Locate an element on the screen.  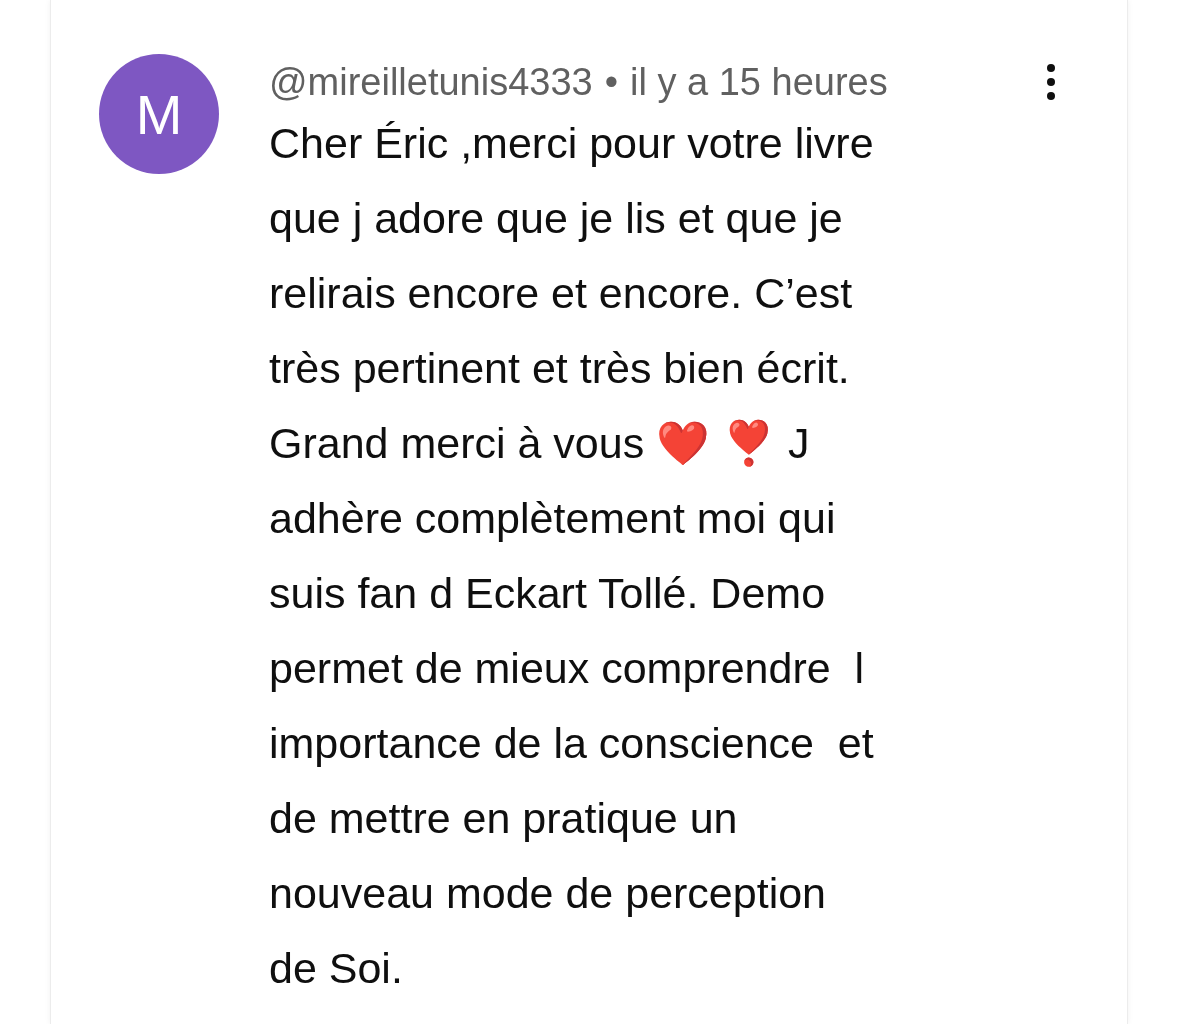
author-name: @mireilletunis4333 is located at coordinates (431, 82).